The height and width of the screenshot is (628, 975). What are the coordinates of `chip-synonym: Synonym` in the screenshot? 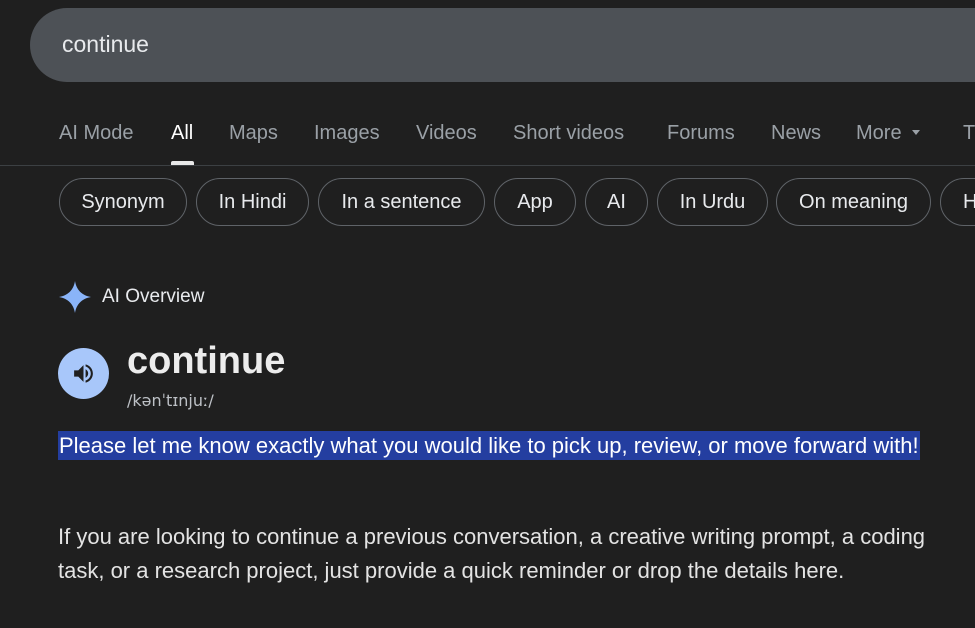 It's located at (123, 202).